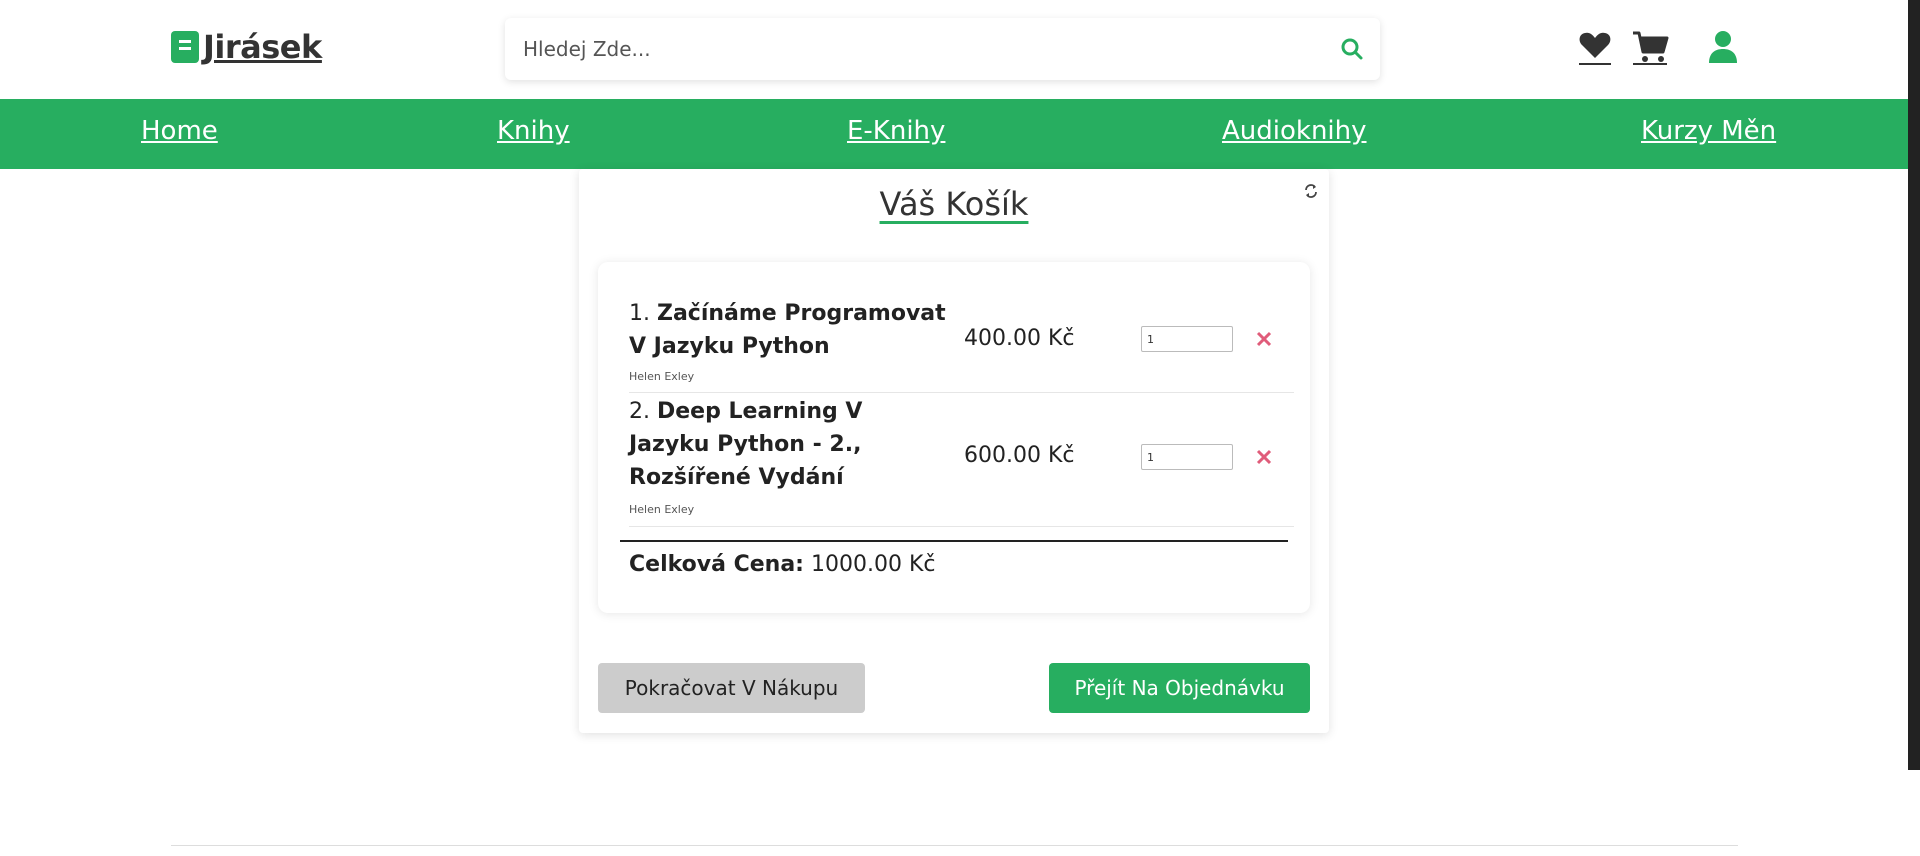 The width and height of the screenshot is (1920, 856). Describe the element at coordinates (731, 688) in the screenshot. I see `continue-shopping-button: Pokračovat V Nákupu` at that location.